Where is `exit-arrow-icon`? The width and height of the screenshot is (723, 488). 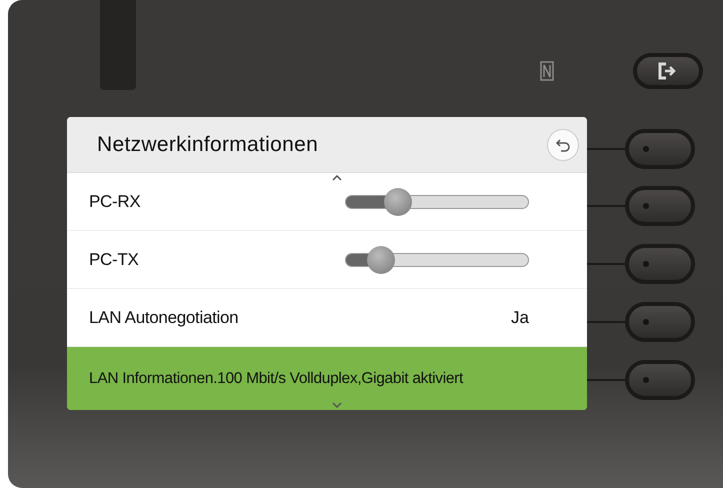 exit-arrow-icon is located at coordinates (668, 71).